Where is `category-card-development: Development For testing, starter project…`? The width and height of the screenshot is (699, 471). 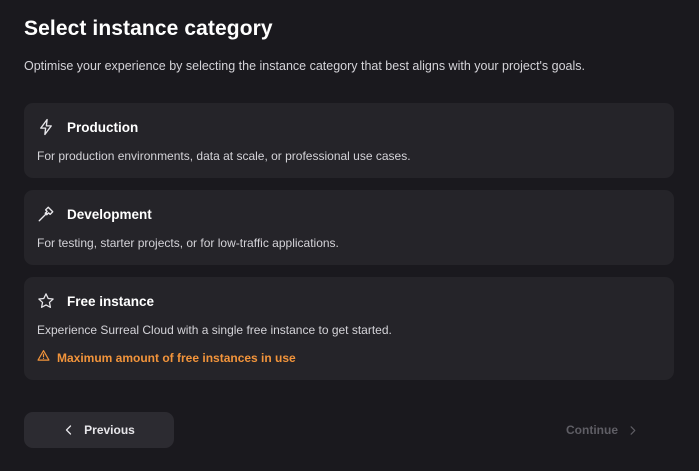 category-card-development: Development For testing, starter project… is located at coordinates (349, 227).